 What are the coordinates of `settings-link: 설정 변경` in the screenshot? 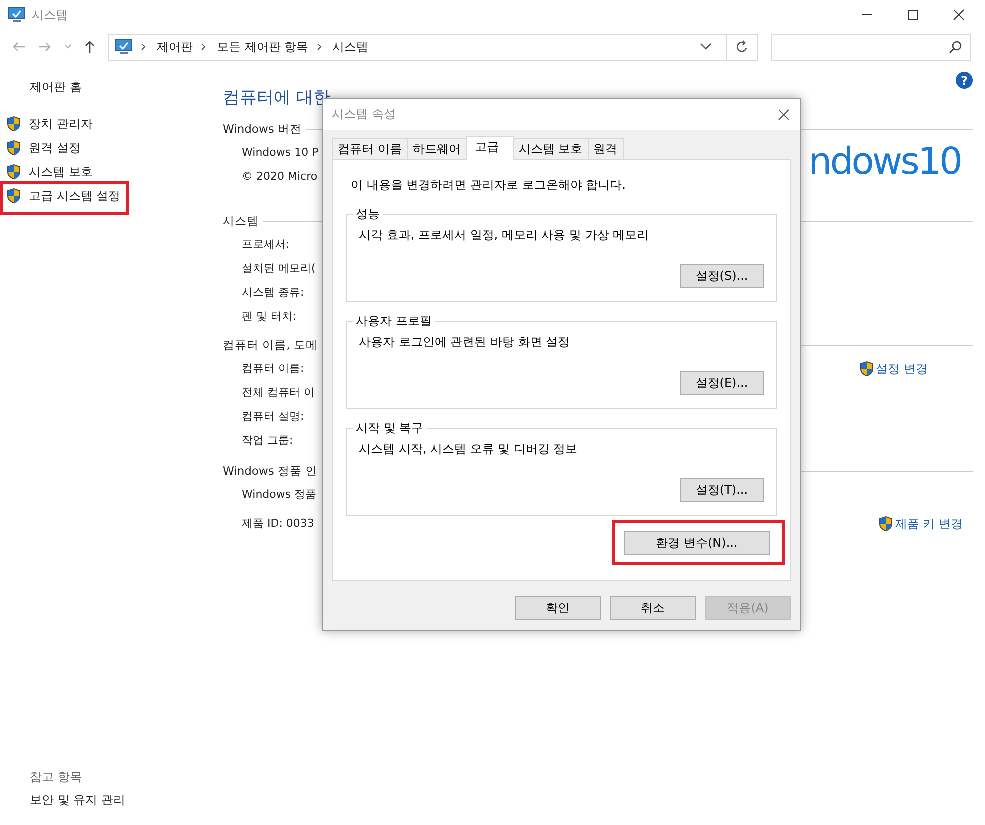 It's located at (916, 369).